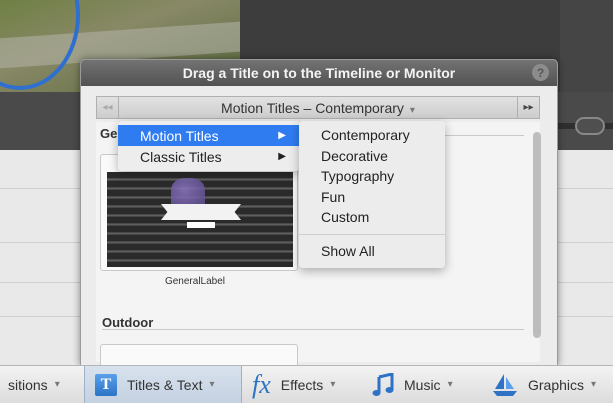 Image resolution: width=613 pixels, height=403 pixels. Describe the element at coordinates (312, 107) in the screenshot. I see `category-label: Motion Titles – Contemporary` at that location.